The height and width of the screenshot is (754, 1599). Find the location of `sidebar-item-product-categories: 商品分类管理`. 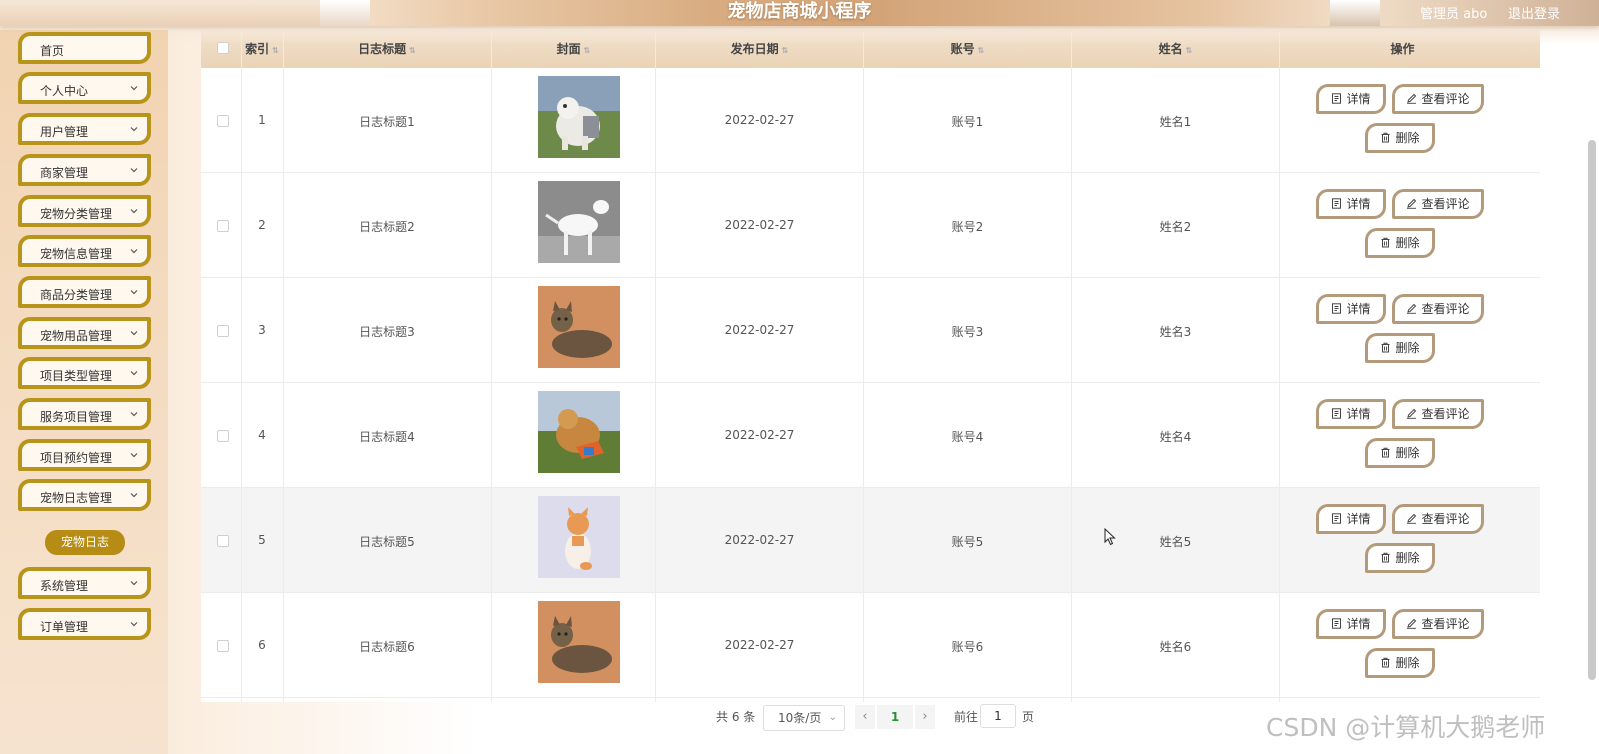

sidebar-item-product-categories: 商品分类管理 is located at coordinates (84, 292).